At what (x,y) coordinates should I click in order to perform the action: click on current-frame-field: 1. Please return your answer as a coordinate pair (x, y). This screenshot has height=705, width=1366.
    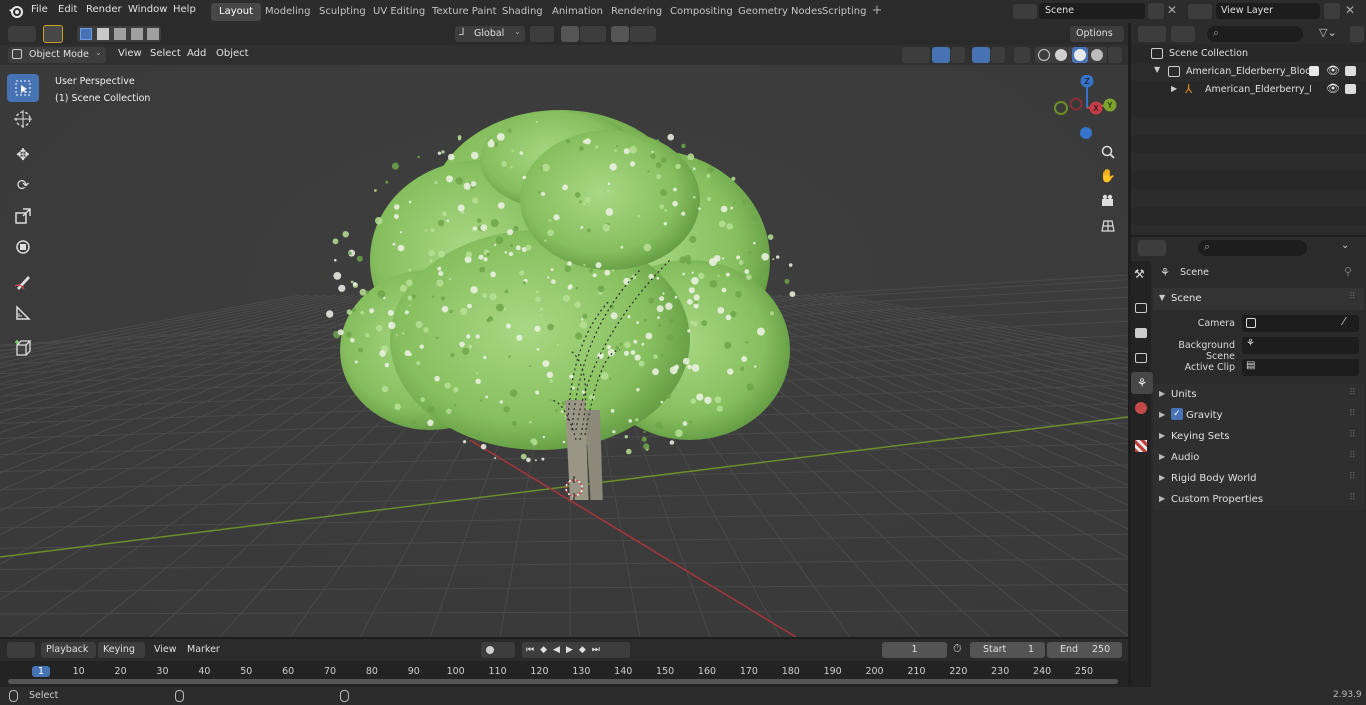
    Looking at the image, I should click on (914, 650).